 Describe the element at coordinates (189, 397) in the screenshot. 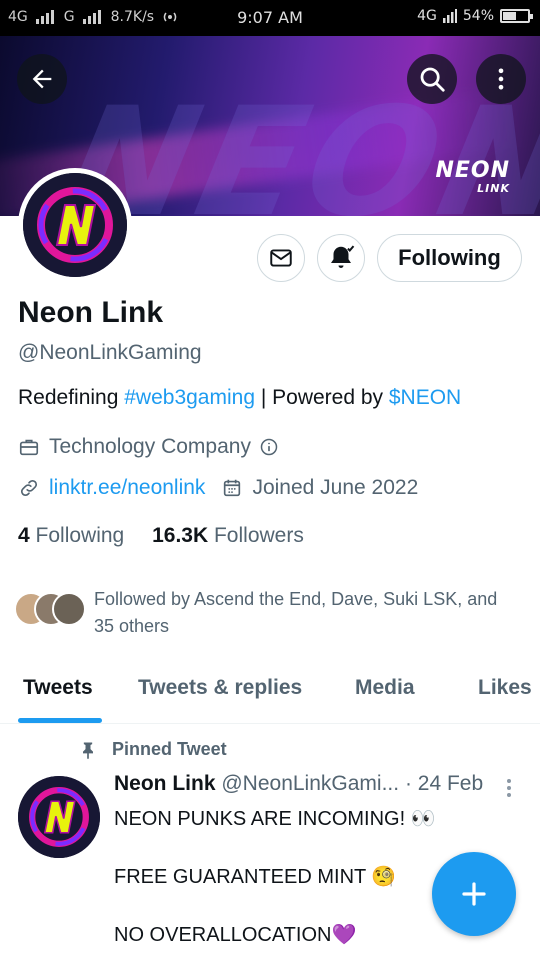

I see `hashtag-link: #web3gaming` at that location.